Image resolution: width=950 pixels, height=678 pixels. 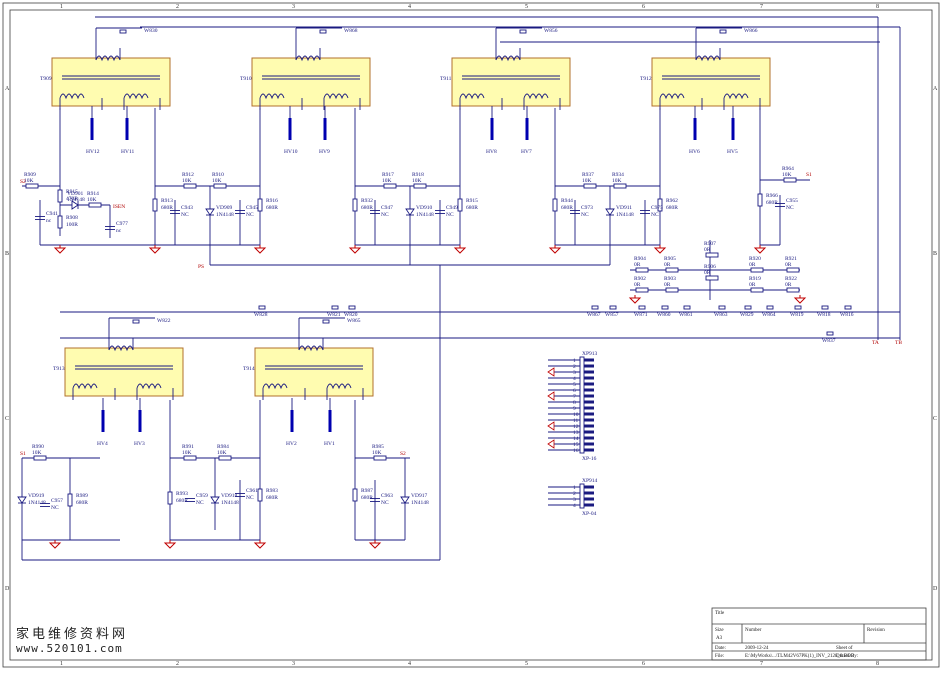 I want to click on part-value: 680R, so click(x=272, y=498).